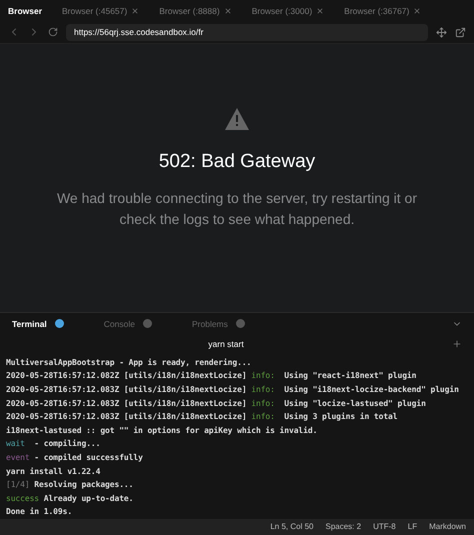 The width and height of the screenshot is (474, 535). What do you see at coordinates (237, 209) in the screenshot?
I see `error-message: We had trouble connecting to the server, try restarting it or check the logs to see what happened.` at bounding box center [237, 209].